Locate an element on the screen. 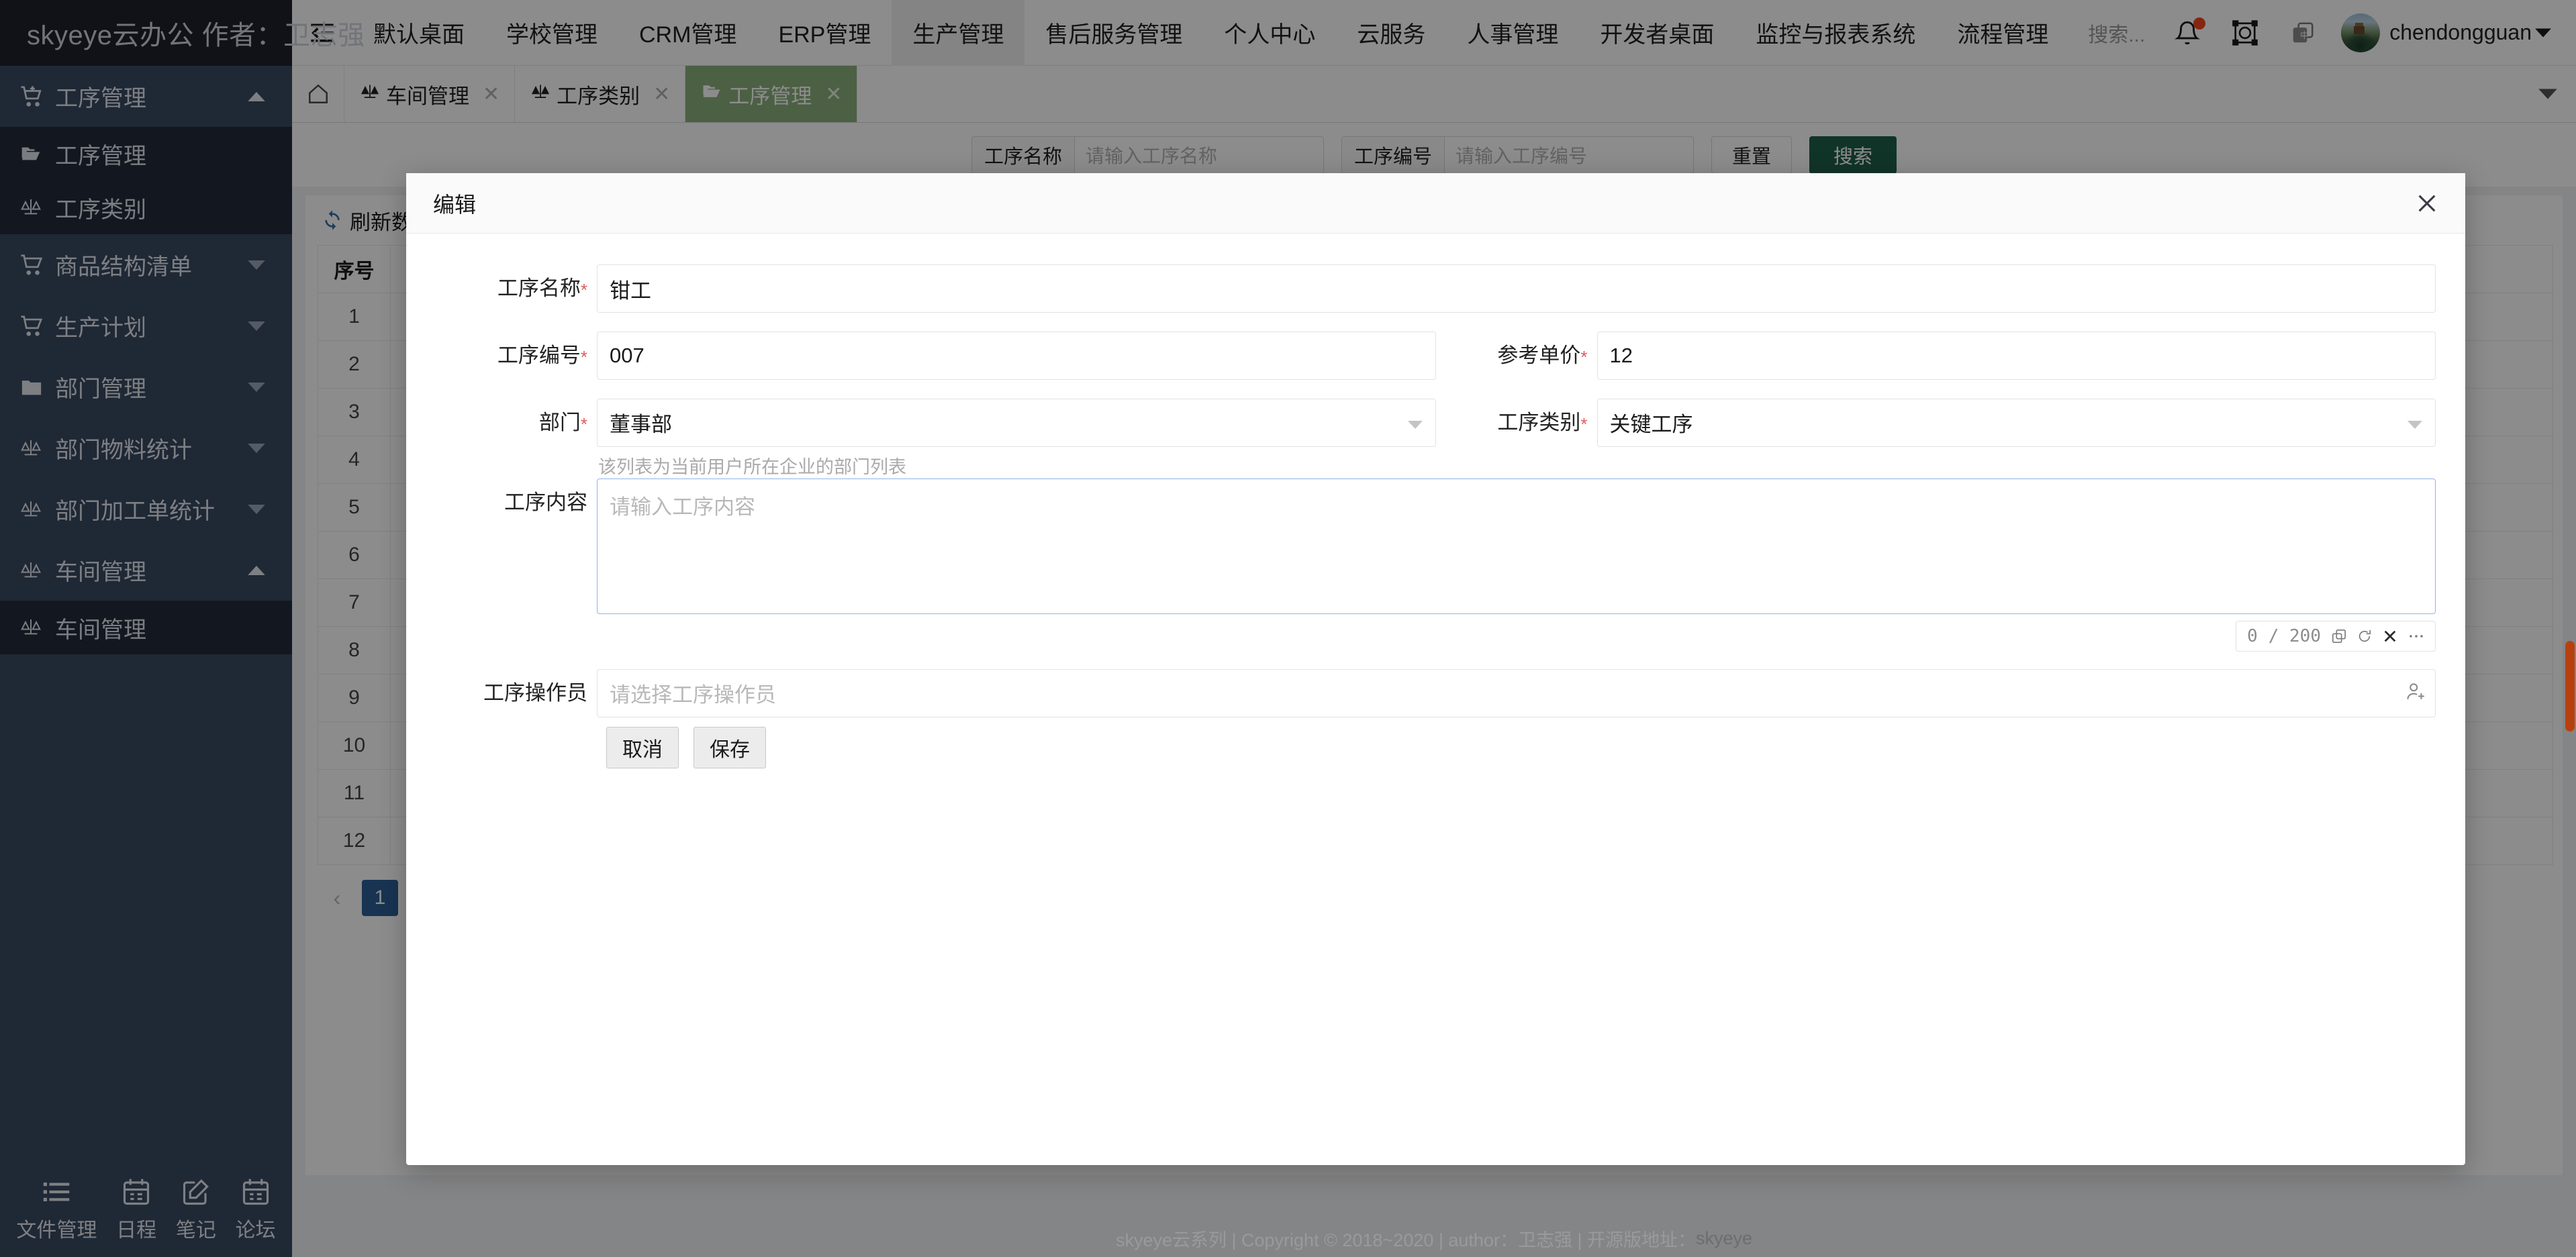  label-content: 工序内容 is located at coordinates (545, 502).